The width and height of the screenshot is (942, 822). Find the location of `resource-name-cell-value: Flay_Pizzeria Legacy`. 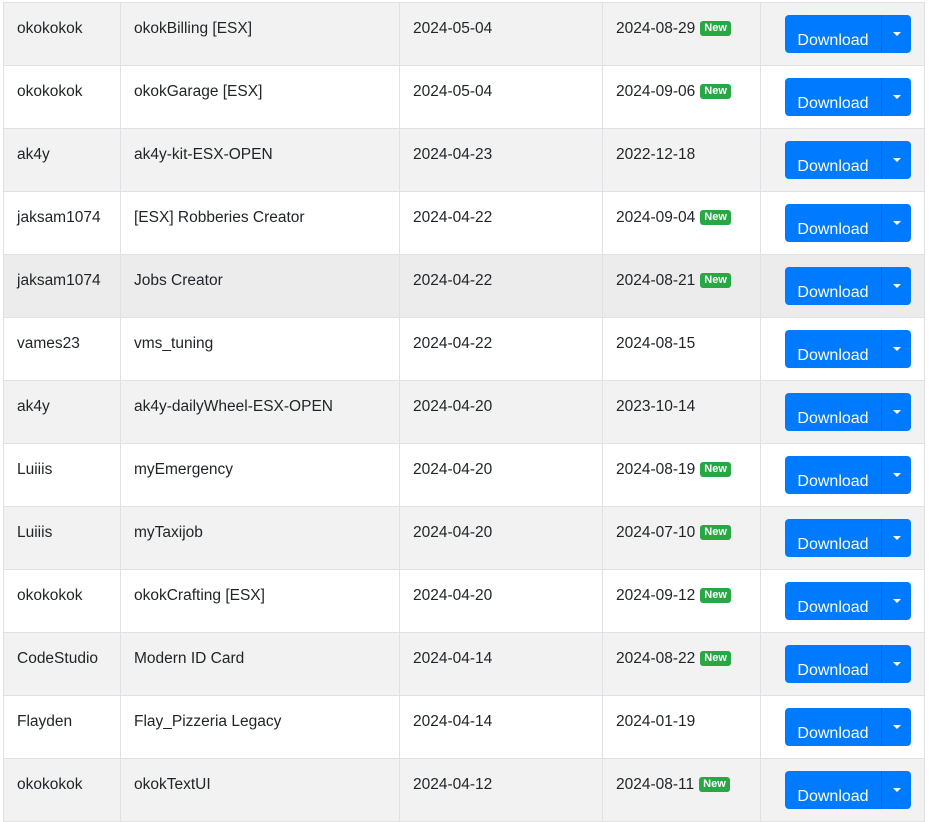

resource-name-cell-value: Flay_Pizzeria Legacy is located at coordinates (208, 721).